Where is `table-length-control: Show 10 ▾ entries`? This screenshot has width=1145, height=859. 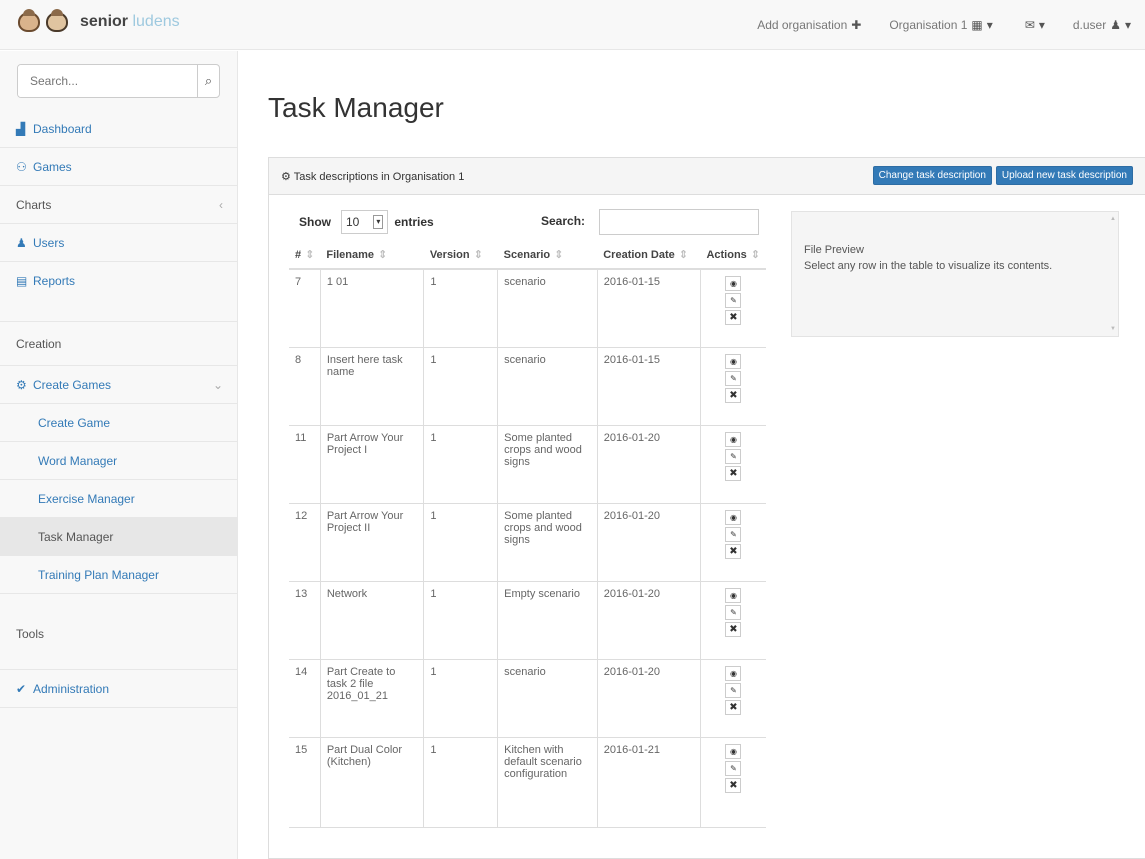
table-length-control: Show 10 ▾ entries is located at coordinates (366, 222).